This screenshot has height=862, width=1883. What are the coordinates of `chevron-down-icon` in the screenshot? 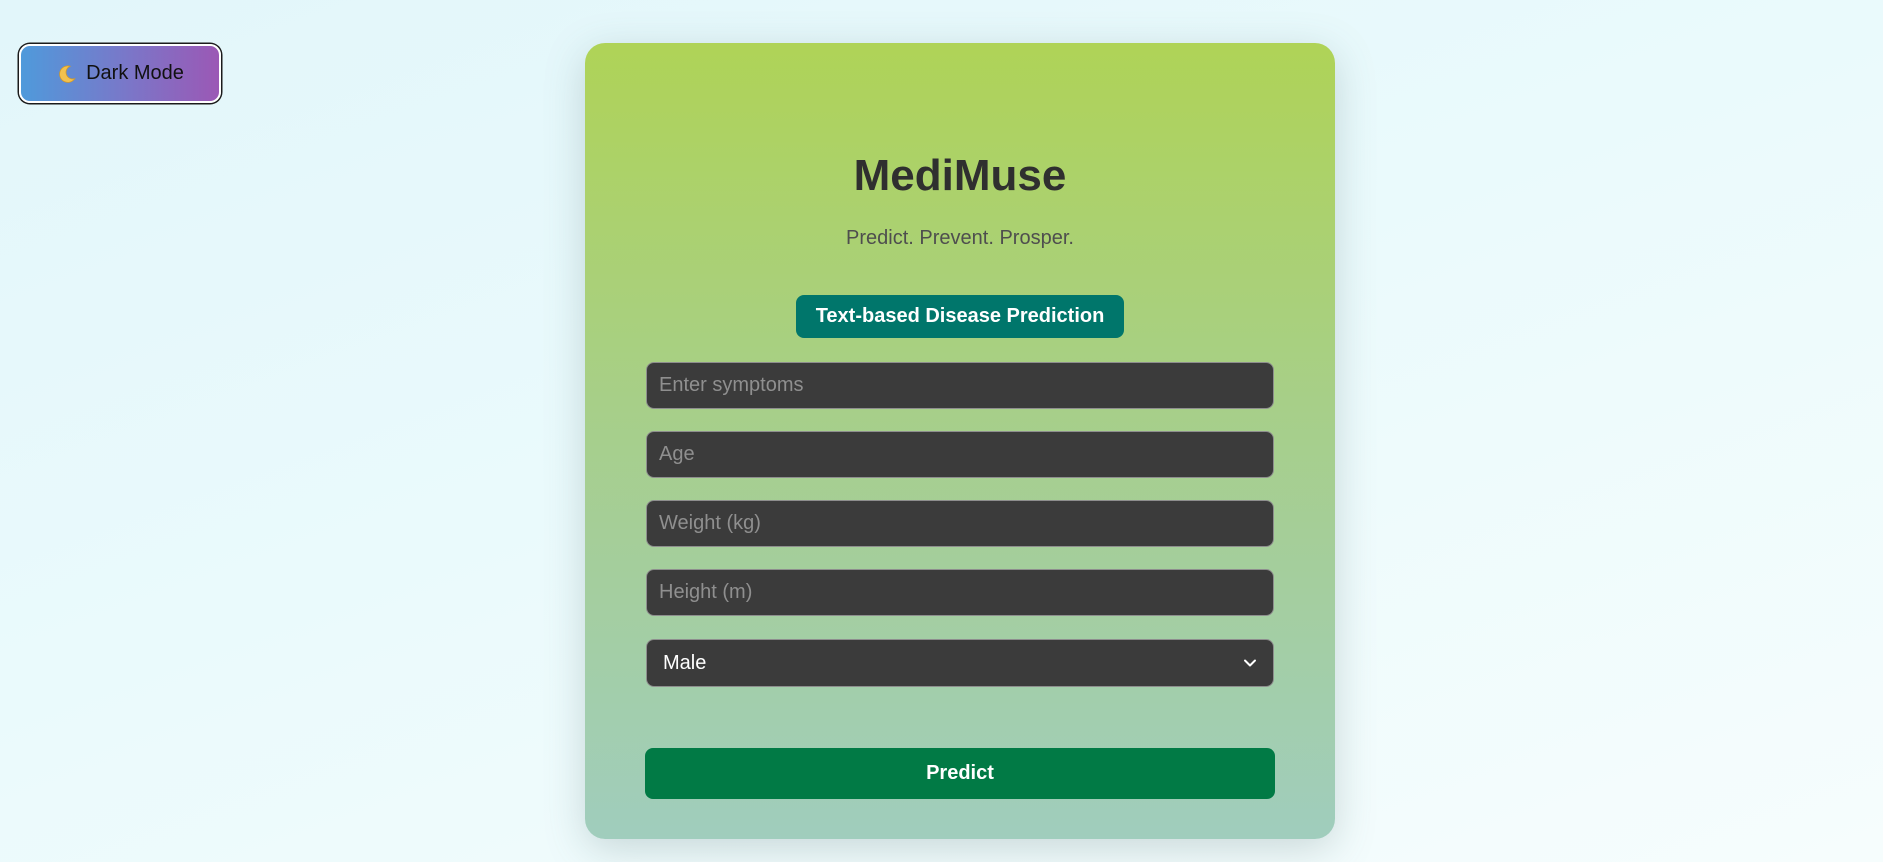 It's located at (1250, 663).